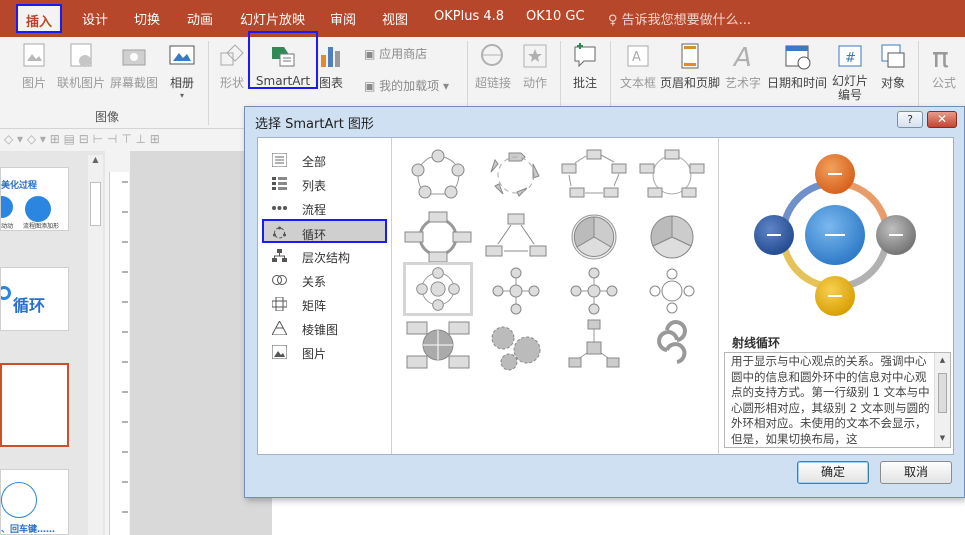  I want to click on header-footer-icon, so click(690, 56).